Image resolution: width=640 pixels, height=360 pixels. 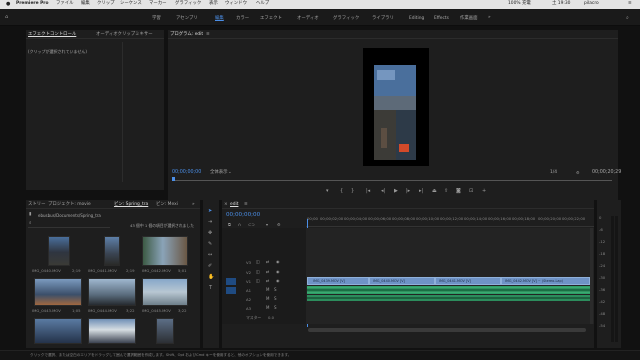 I want to click on apple-icon: ●, so click(x=8, y=4).